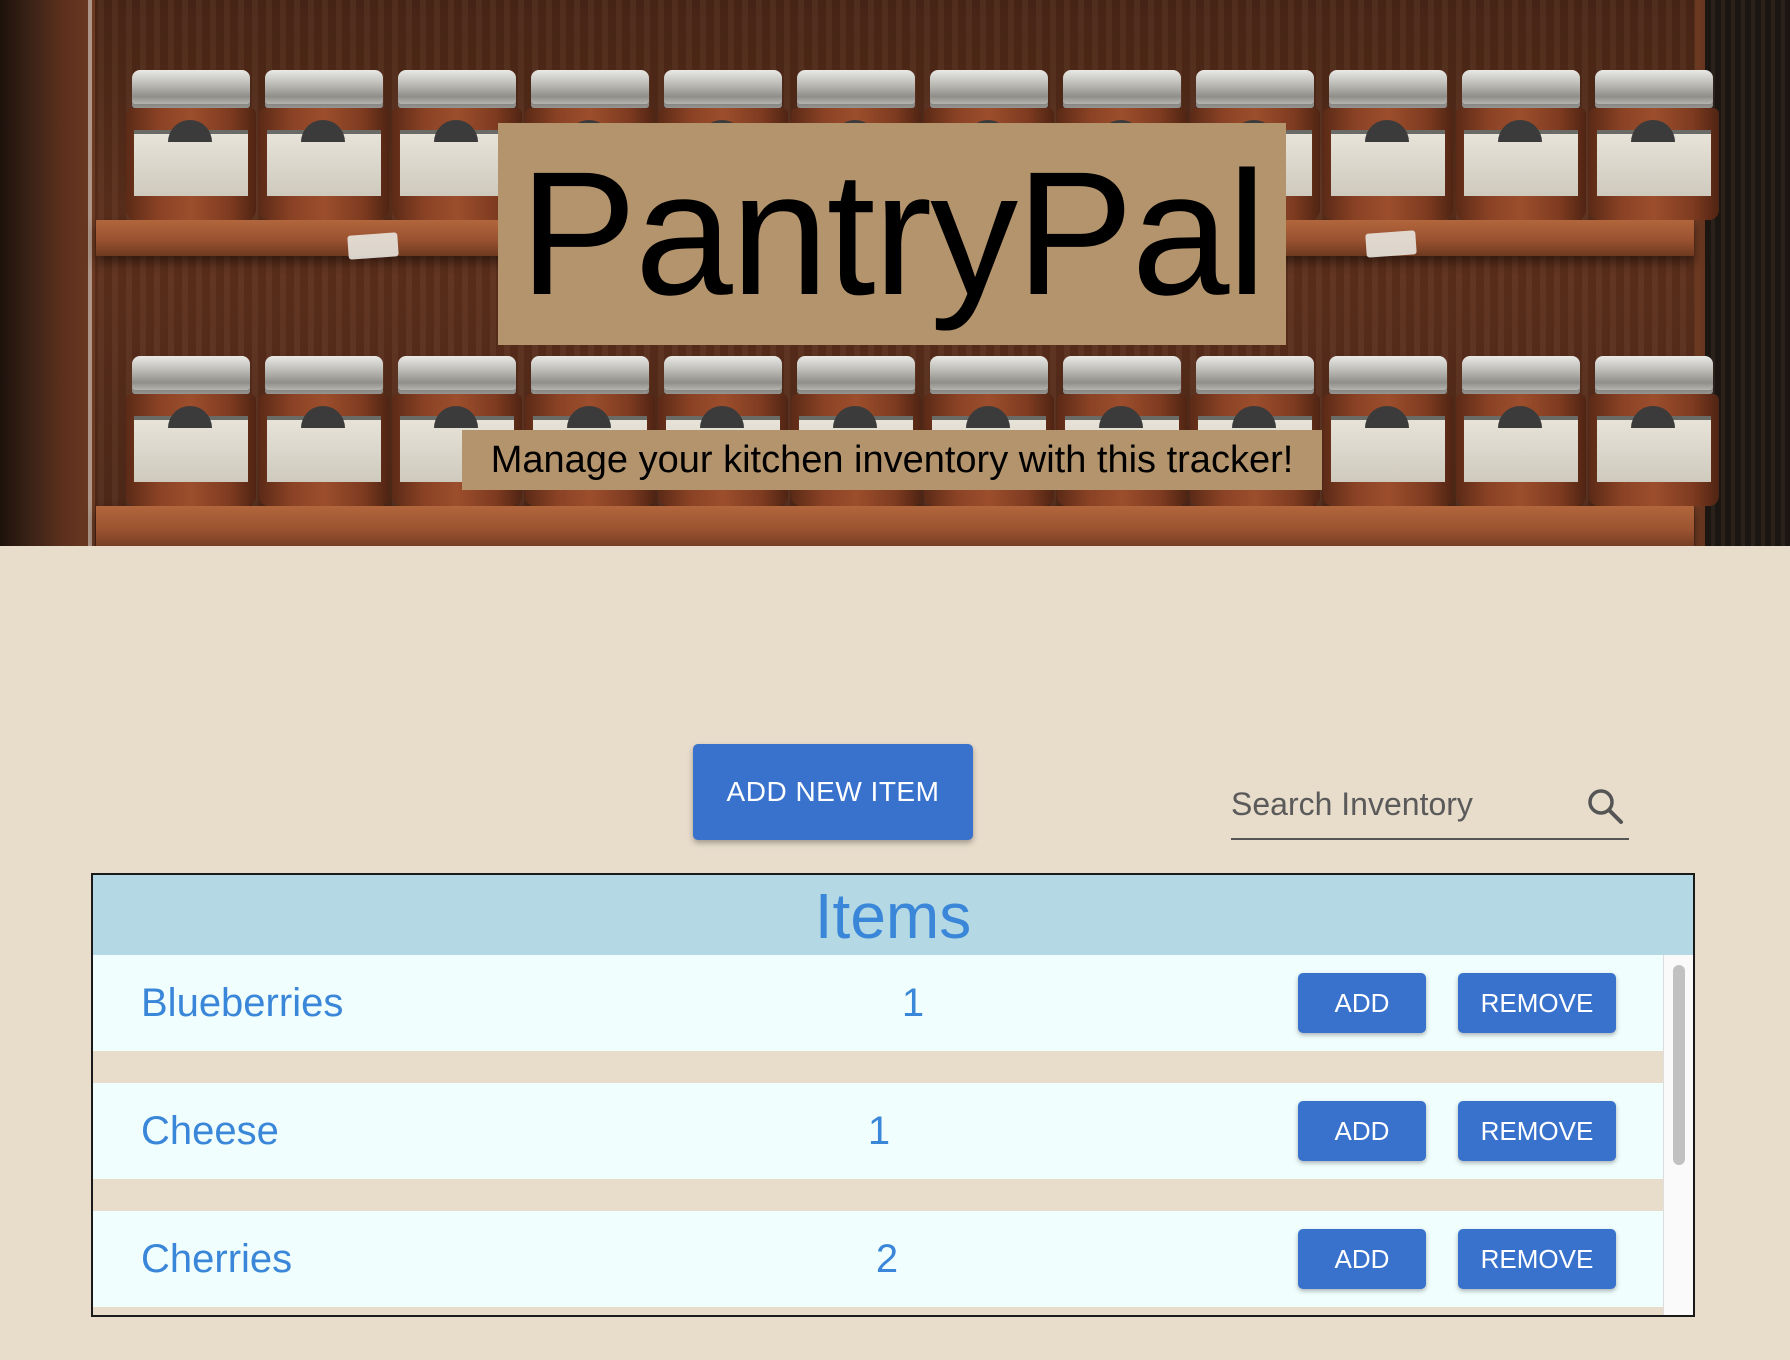 Image resolution: width=1790 pixels, height=1360 pixels. What do you see at coordinates (878, 1003) in the screenshot?
I see `list-item: Blueberries 1 ADD REMOVE` at bounding box center [878, 1003].